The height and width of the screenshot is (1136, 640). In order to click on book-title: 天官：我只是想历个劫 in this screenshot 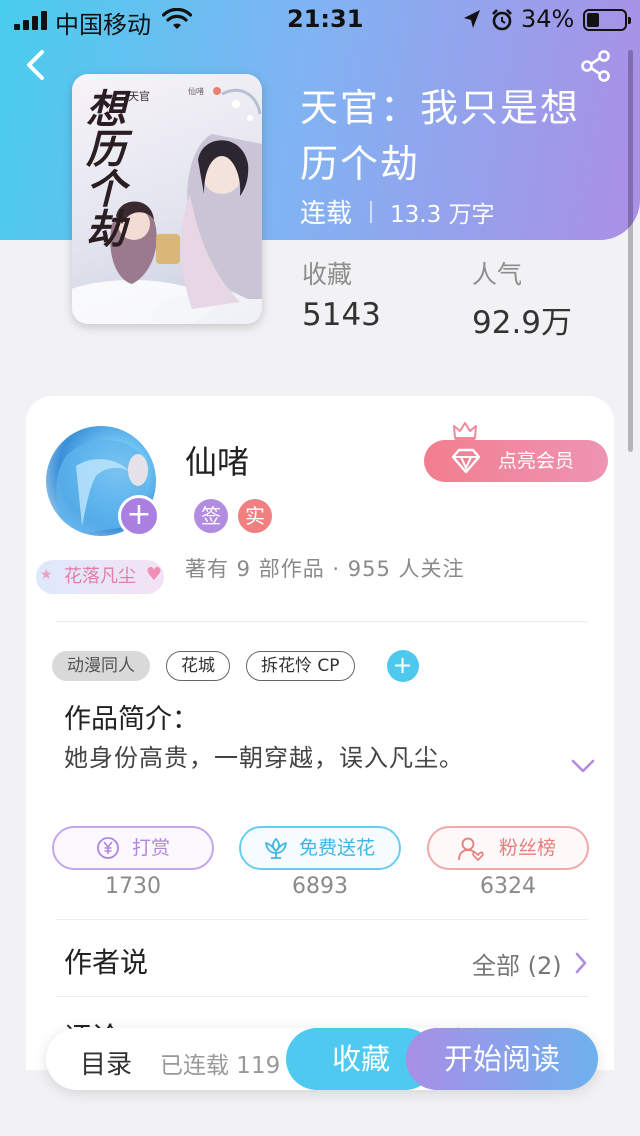, I will do `click(440, 136)`.